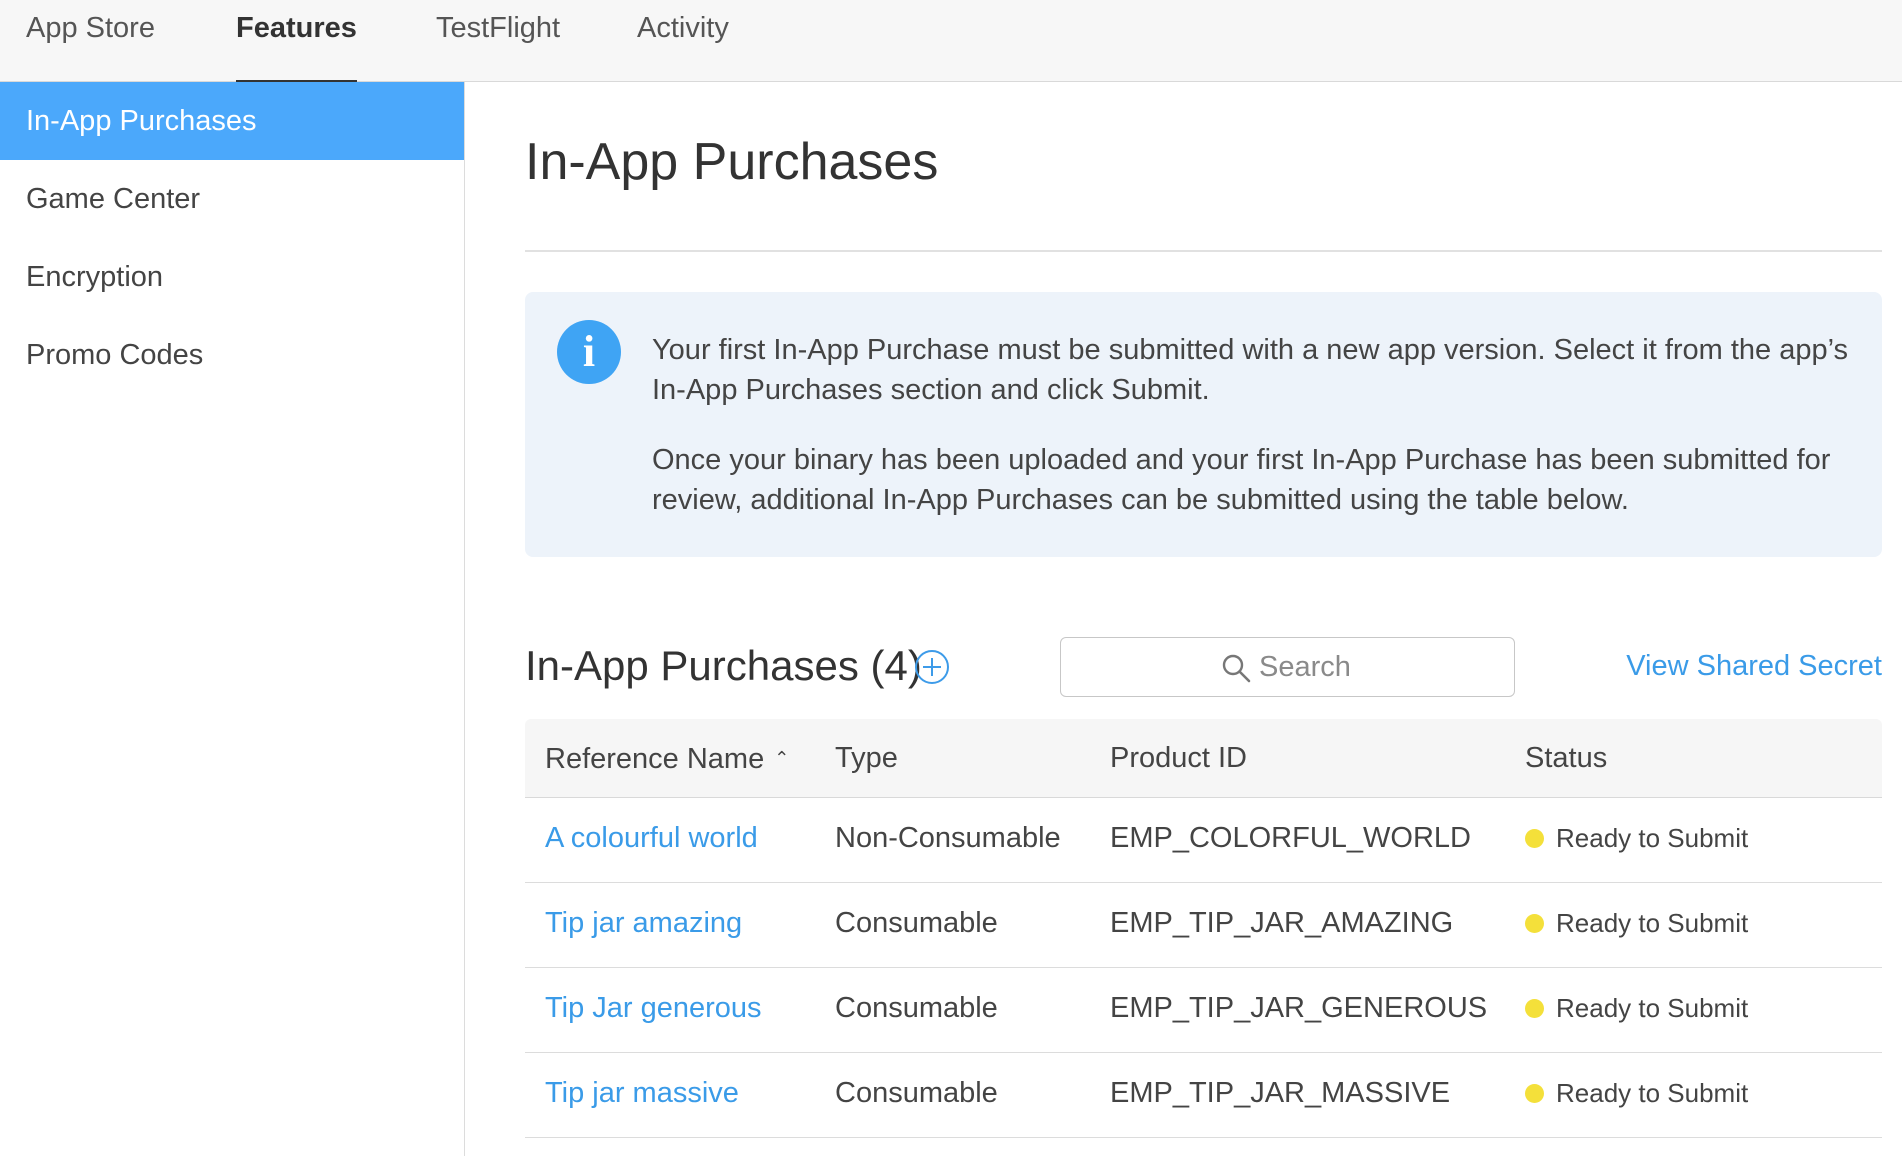  Describe the element at coordinates (655, 759) in the screenshot. I see `column-header-label: Reference Name` at that location.